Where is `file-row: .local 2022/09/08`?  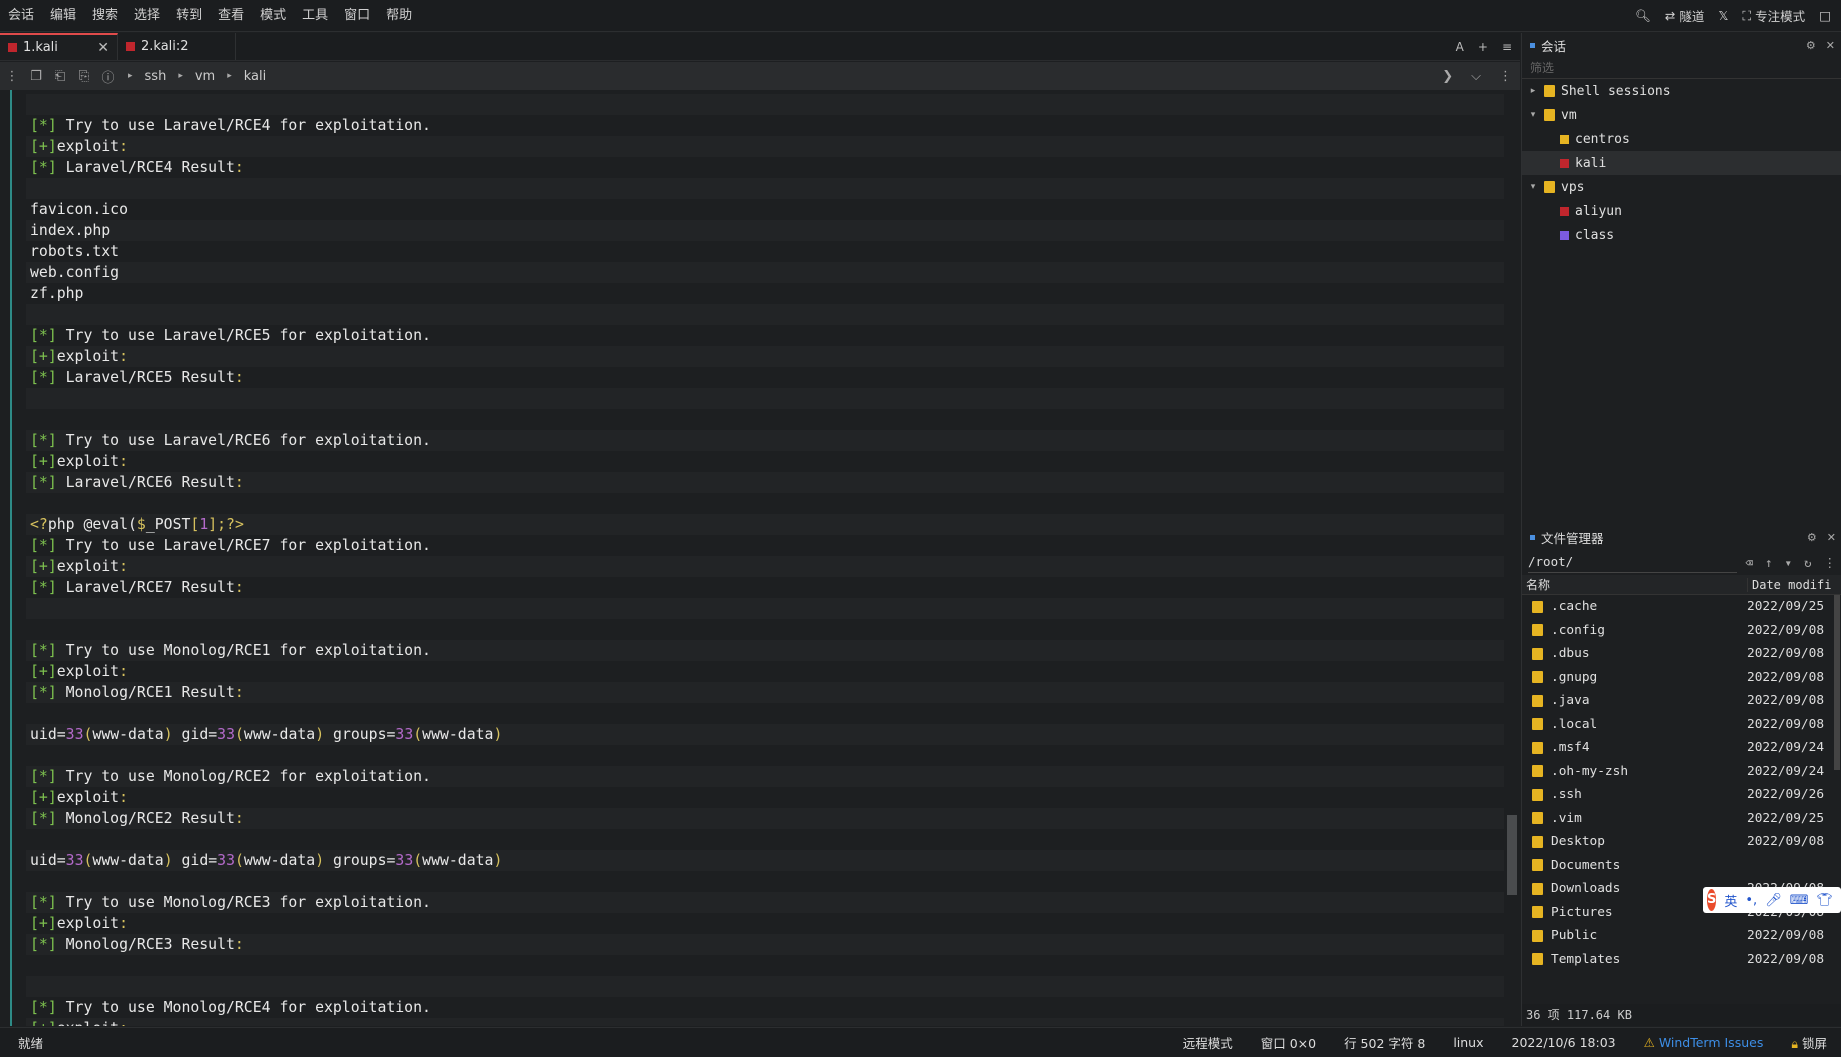
file-row: .local 2022/09/08 is located at coordinates (1681, 725).